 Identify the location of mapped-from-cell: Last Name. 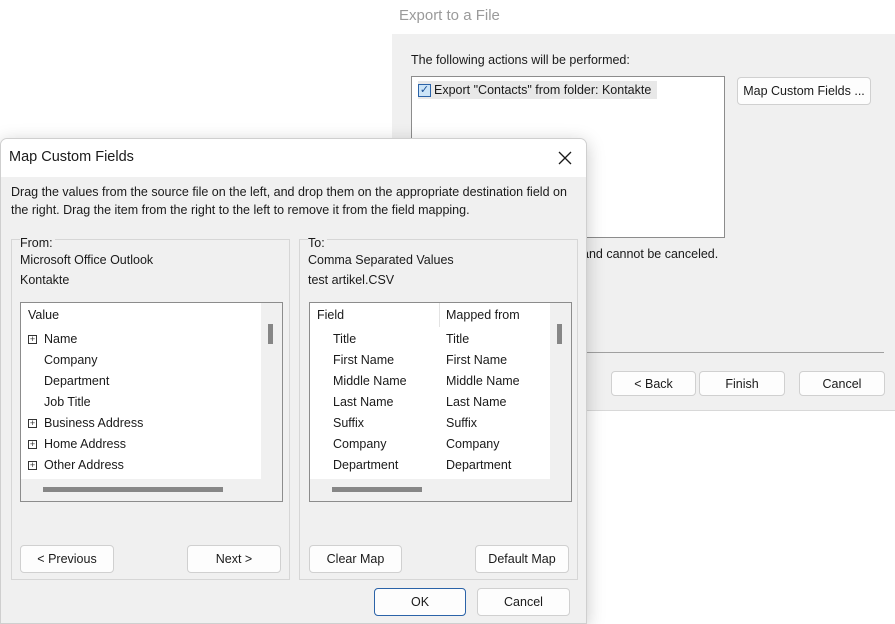
(476, 402).